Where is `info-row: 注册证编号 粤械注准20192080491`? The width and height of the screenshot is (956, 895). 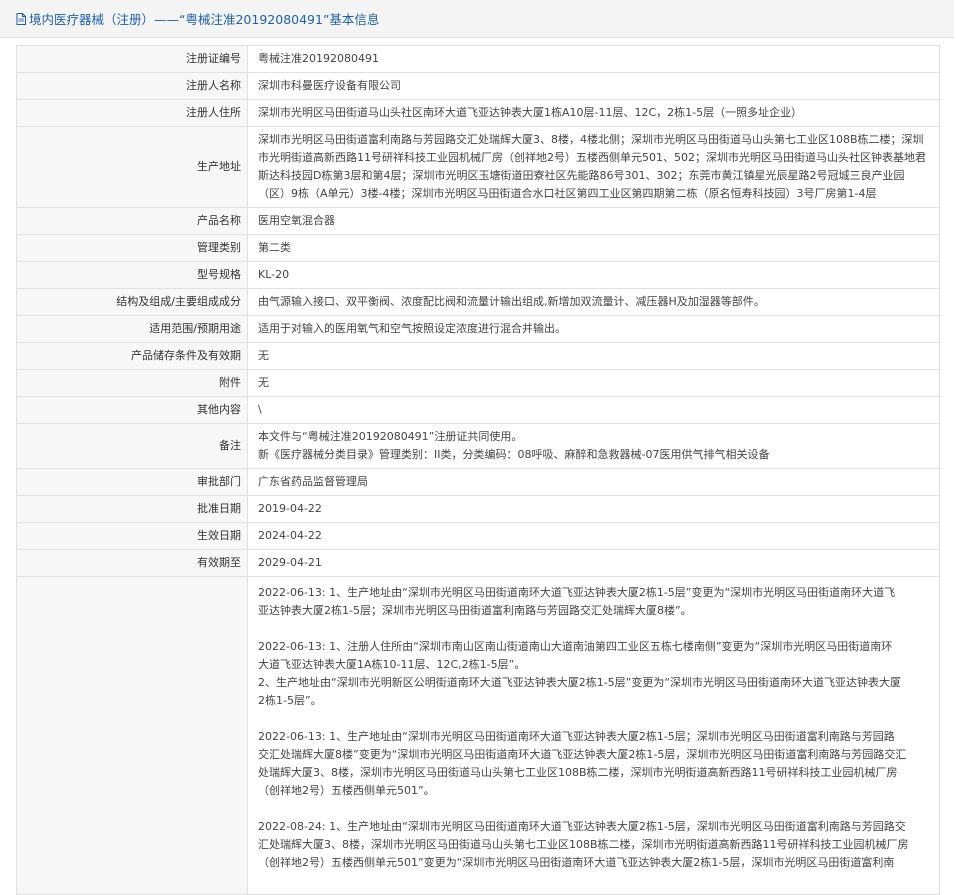
info-row: 注册证编号 粤械注准20192080491 is located at coordinates (478, 59).